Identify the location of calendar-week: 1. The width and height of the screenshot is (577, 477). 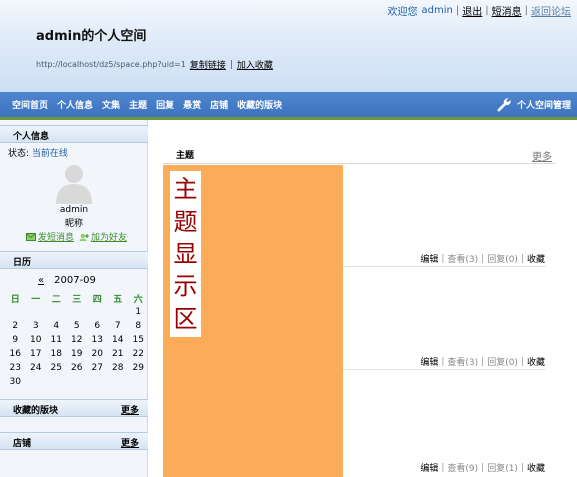
(77, 312).